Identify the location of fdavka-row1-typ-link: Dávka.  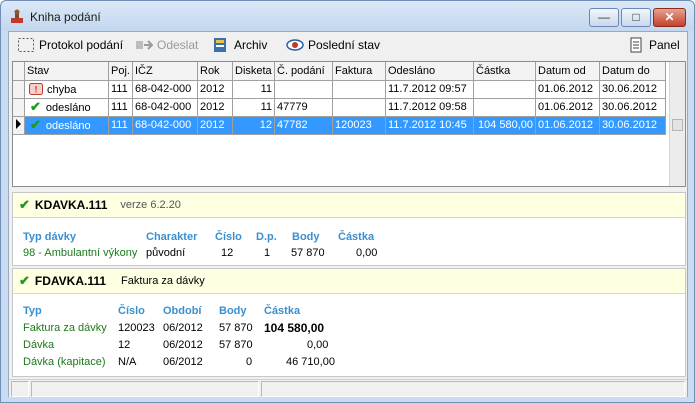
(38, 345).